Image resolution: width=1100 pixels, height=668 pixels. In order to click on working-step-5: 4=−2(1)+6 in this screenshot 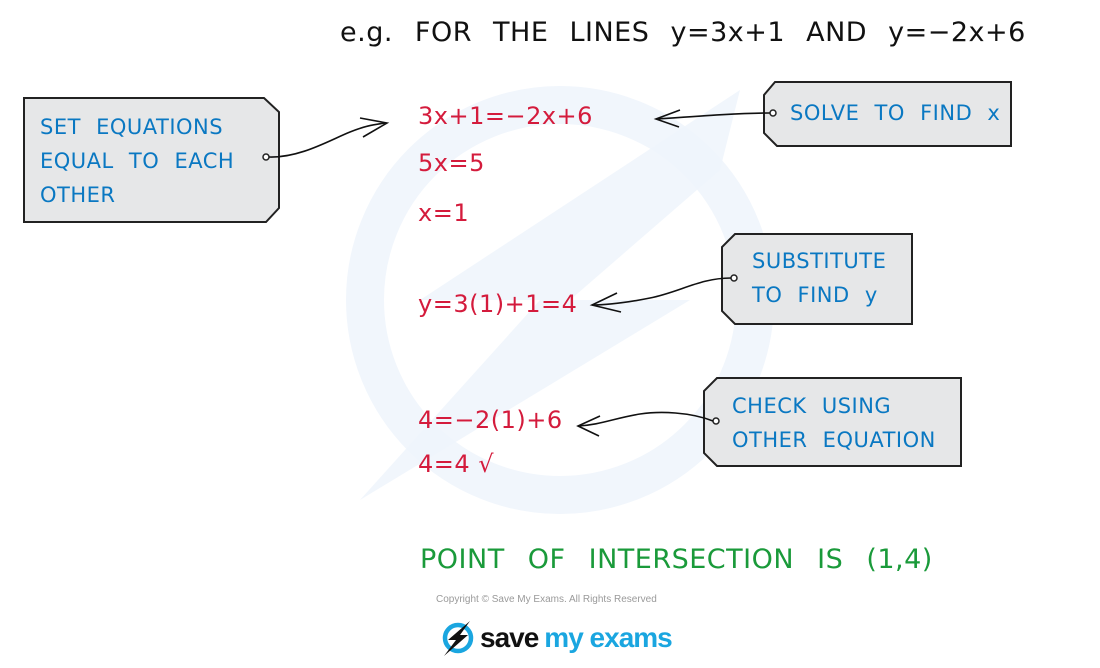, I will do `click(490, 420)`.